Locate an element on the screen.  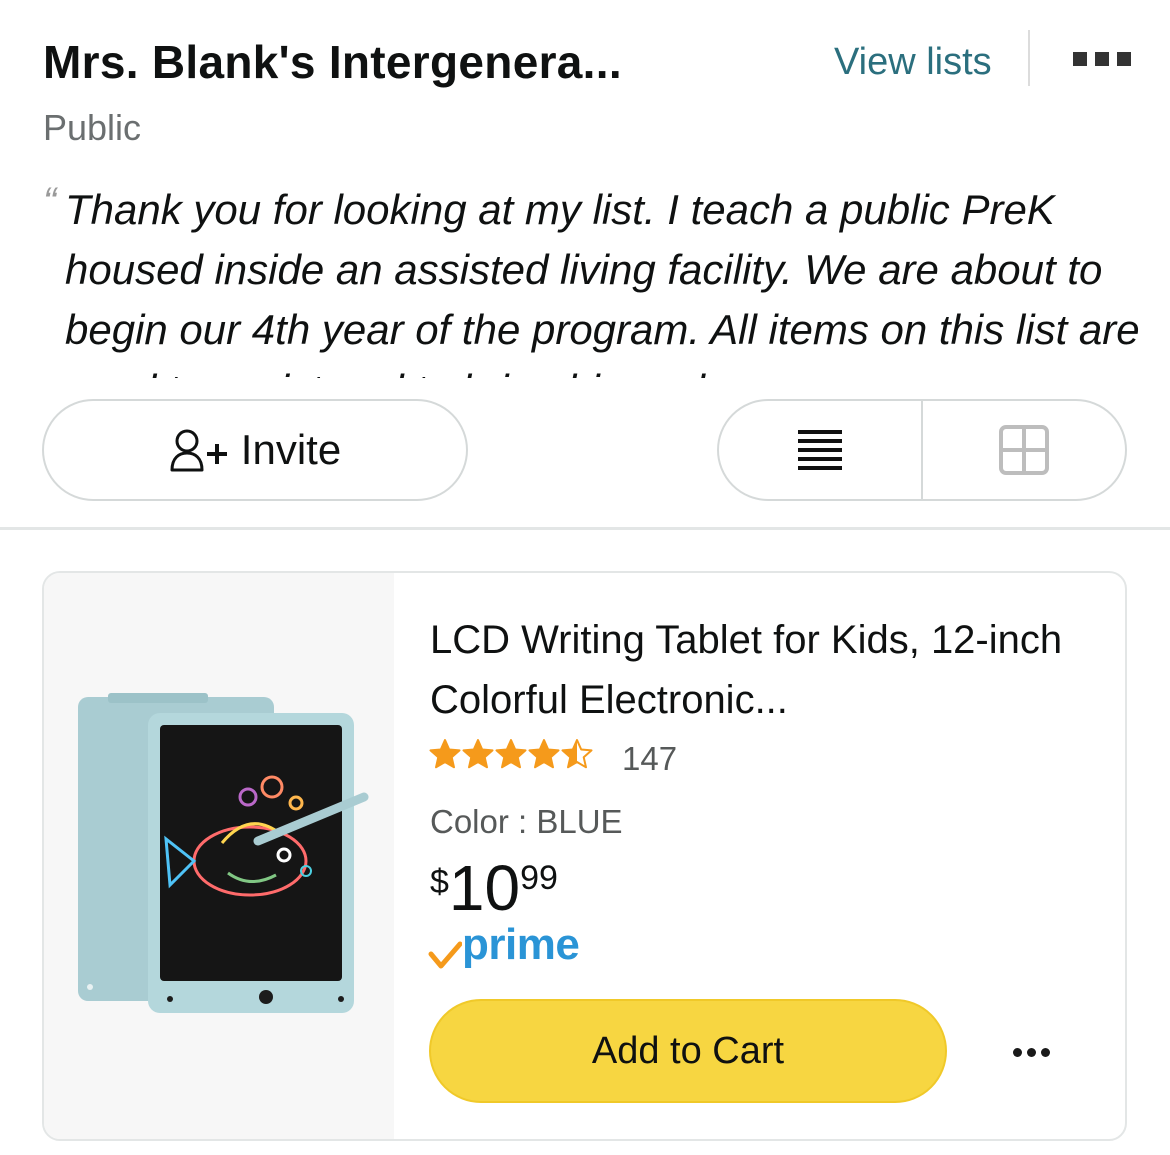
prime-badge: prime is located at coordinates (504, 945).